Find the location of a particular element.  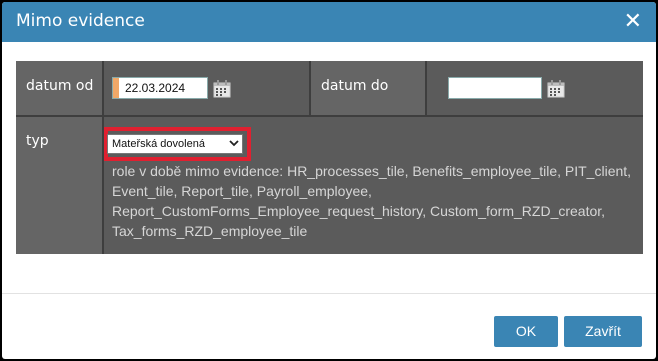

required-marker is located at coordinates (116, 88).